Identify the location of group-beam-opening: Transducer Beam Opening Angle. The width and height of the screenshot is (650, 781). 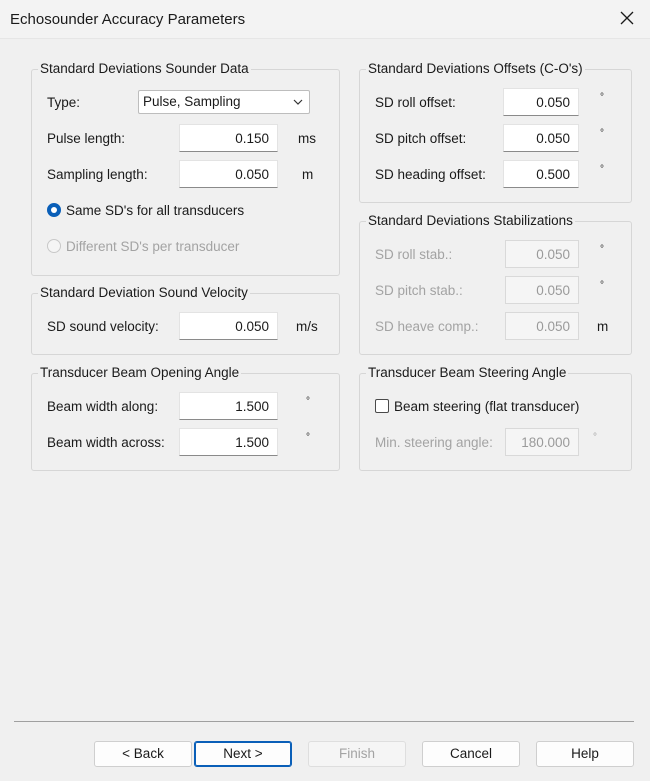
(185, 418).